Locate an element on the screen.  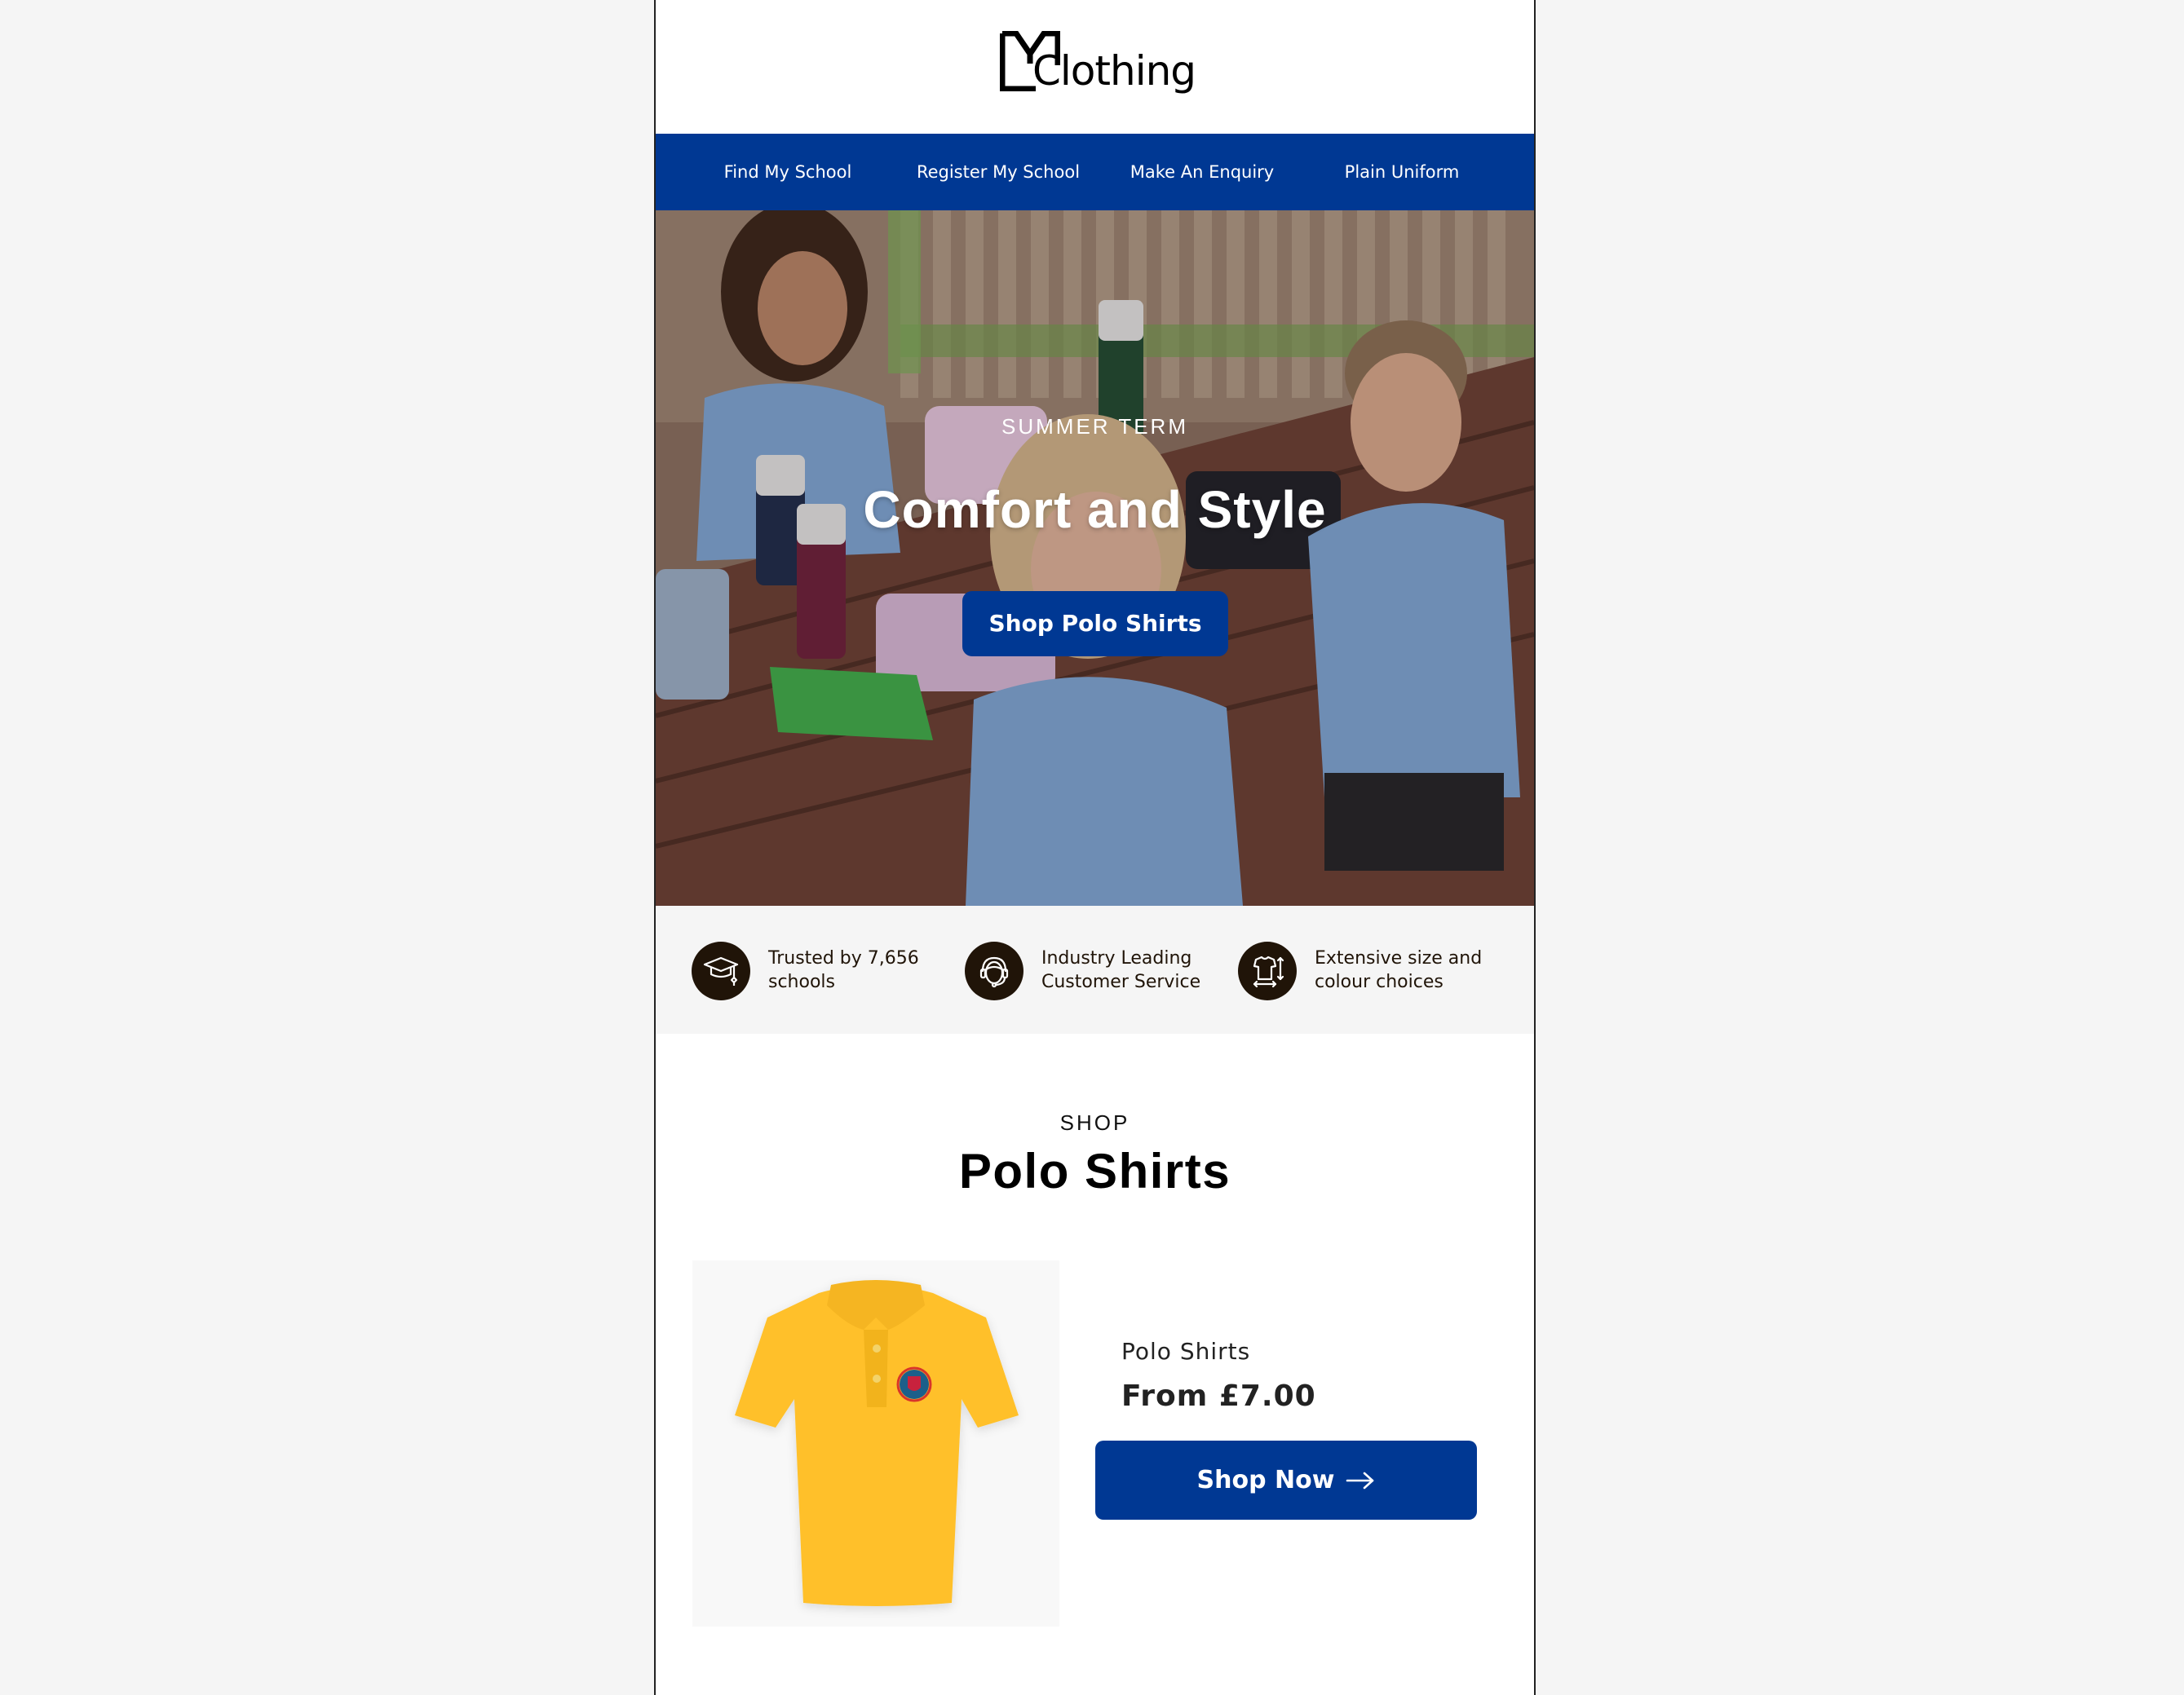
nav-find-my-school: Find My School is located at coordinates (788, 172).